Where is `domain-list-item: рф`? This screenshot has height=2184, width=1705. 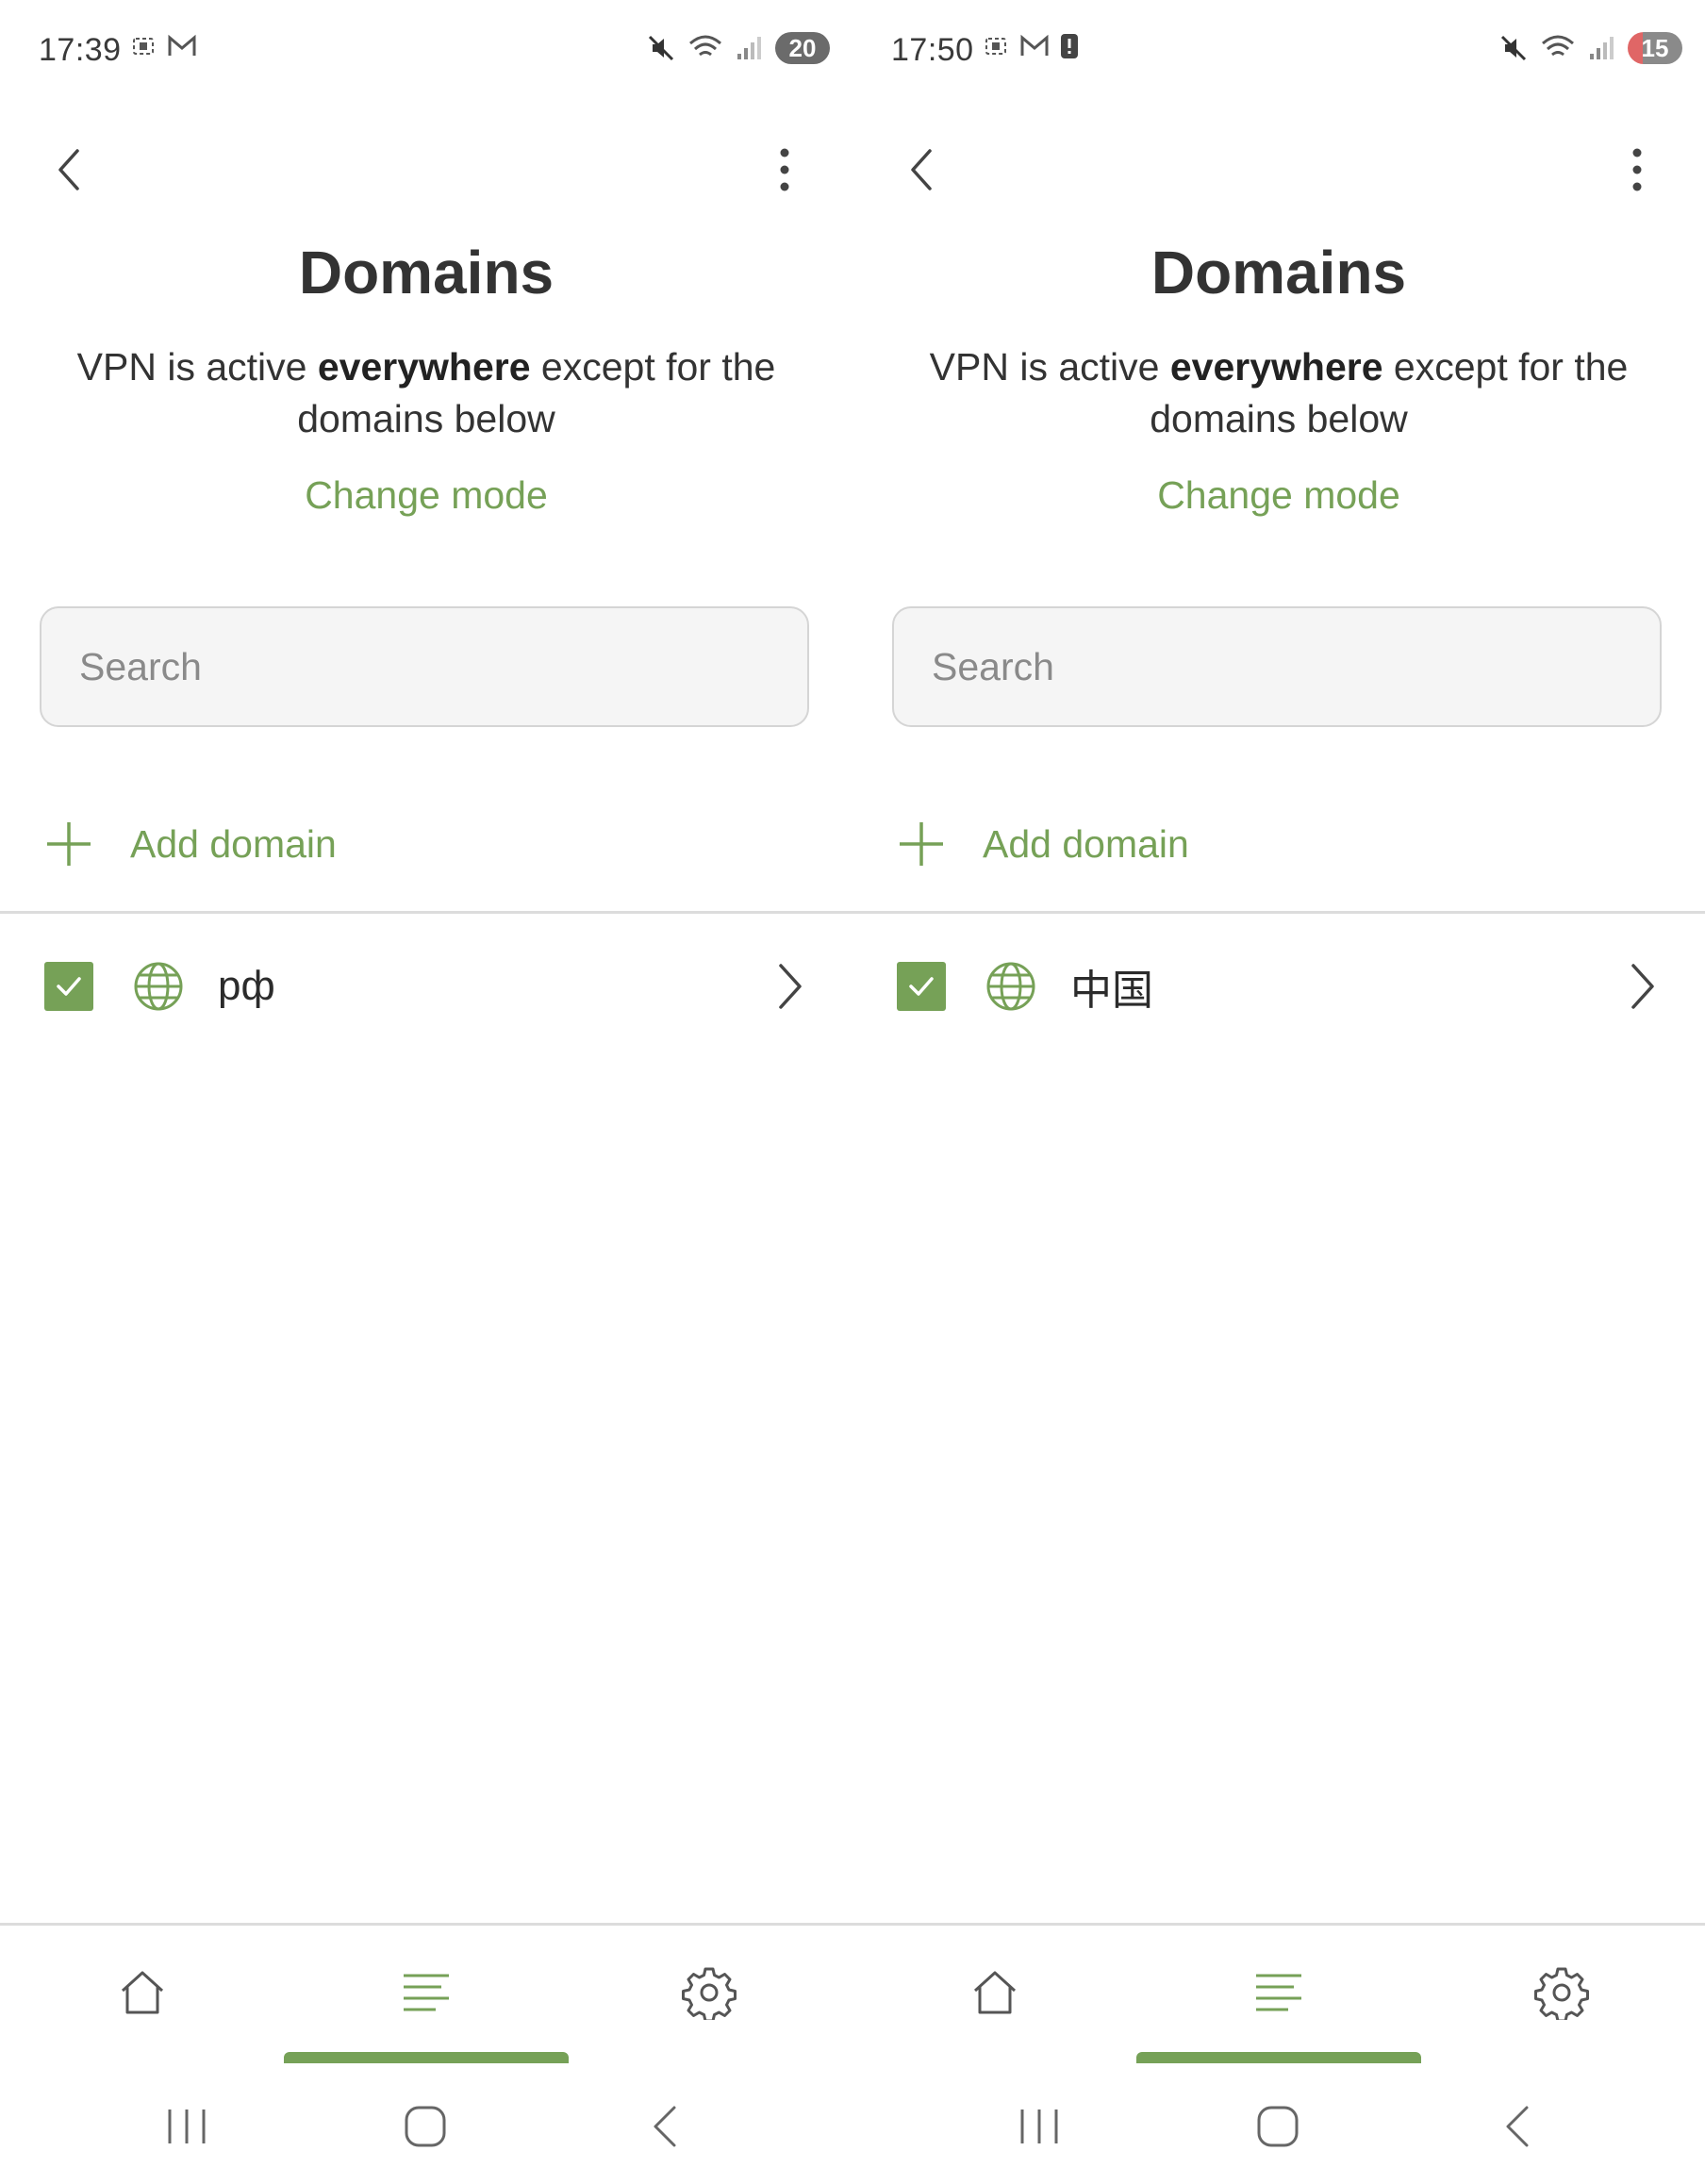 domain-list-item: рф is located at coordinates (426, 986).